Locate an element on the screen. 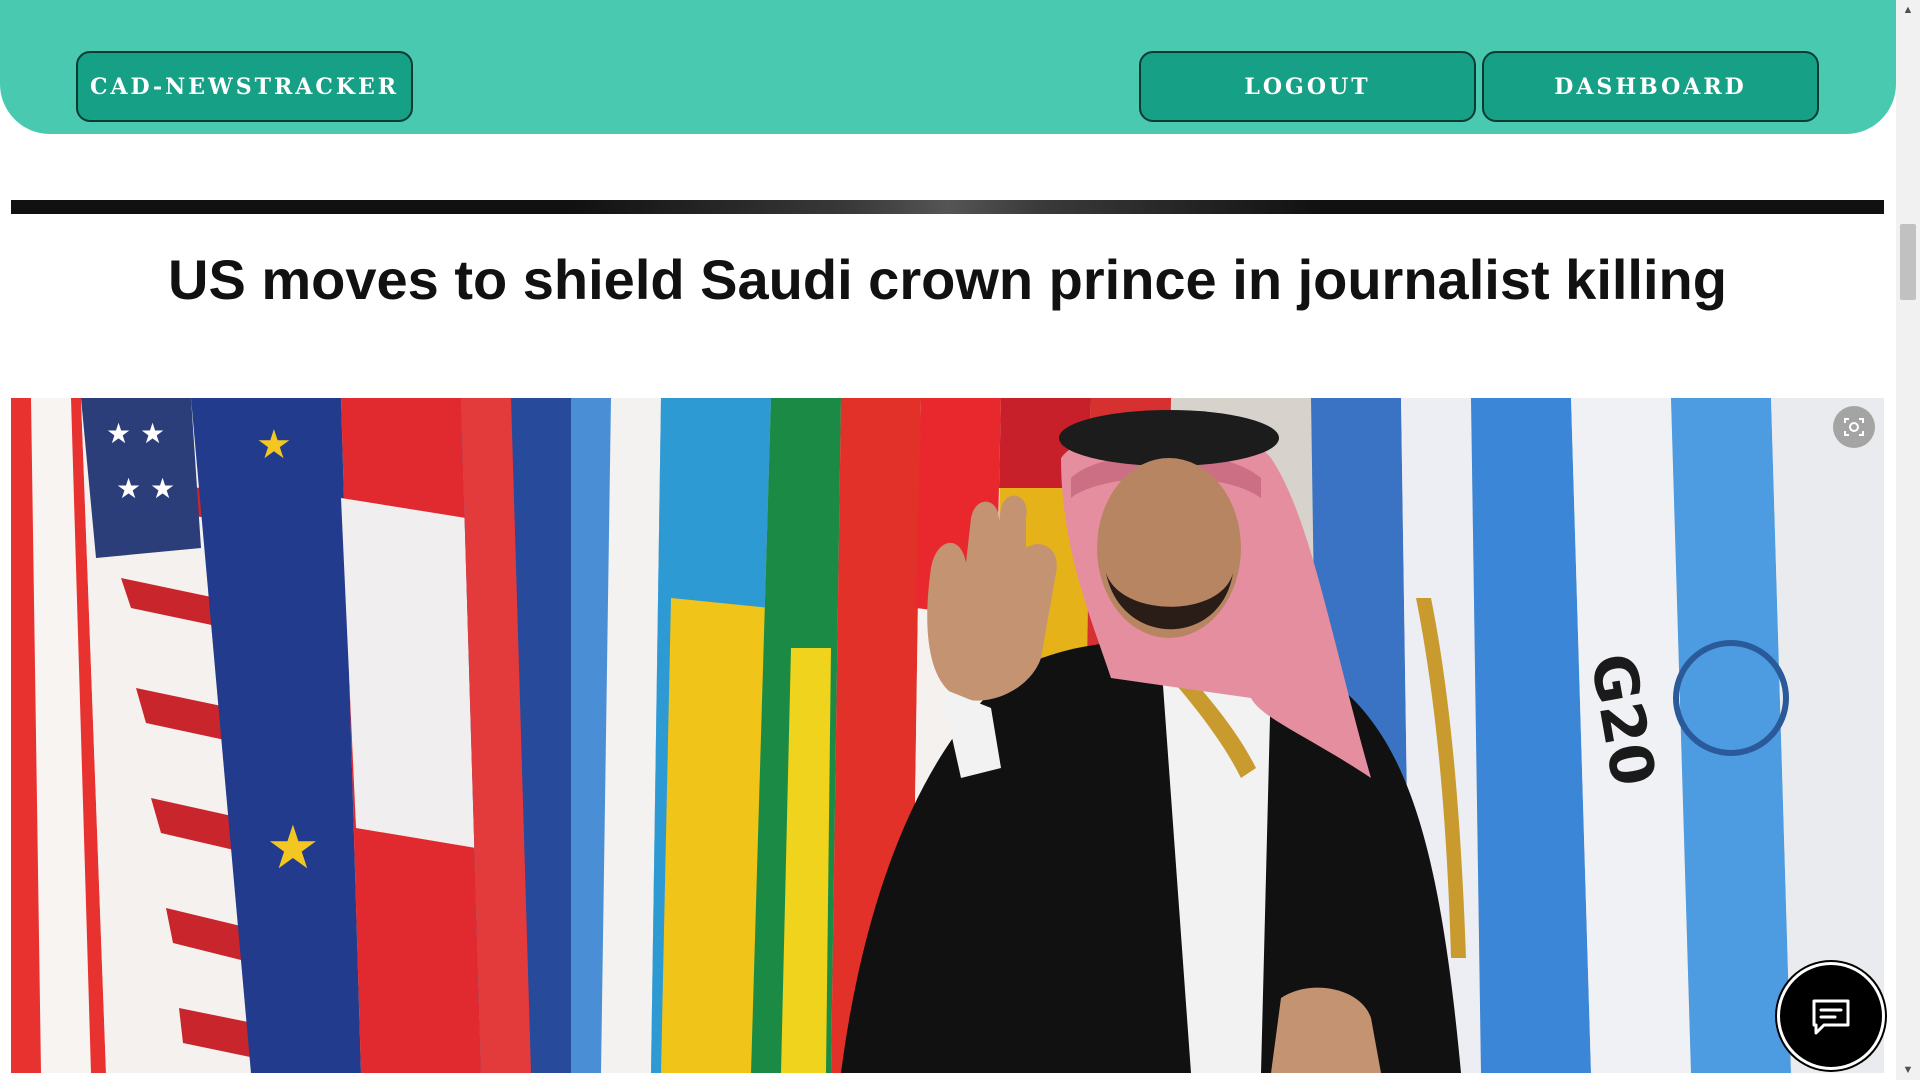 The height and width of the screenshot is (1080, 1920). logout-button: LOGOUT is located at coordinates (1307, 86).